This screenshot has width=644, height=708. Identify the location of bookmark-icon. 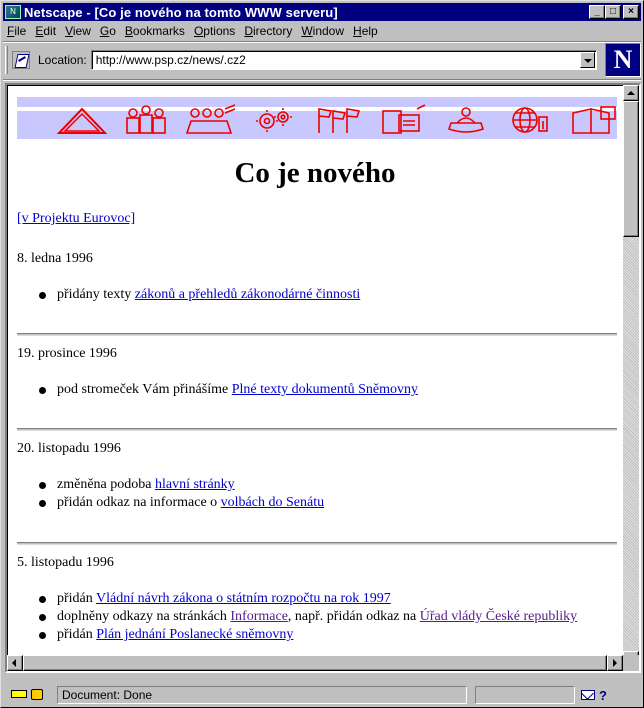
(21, 60).